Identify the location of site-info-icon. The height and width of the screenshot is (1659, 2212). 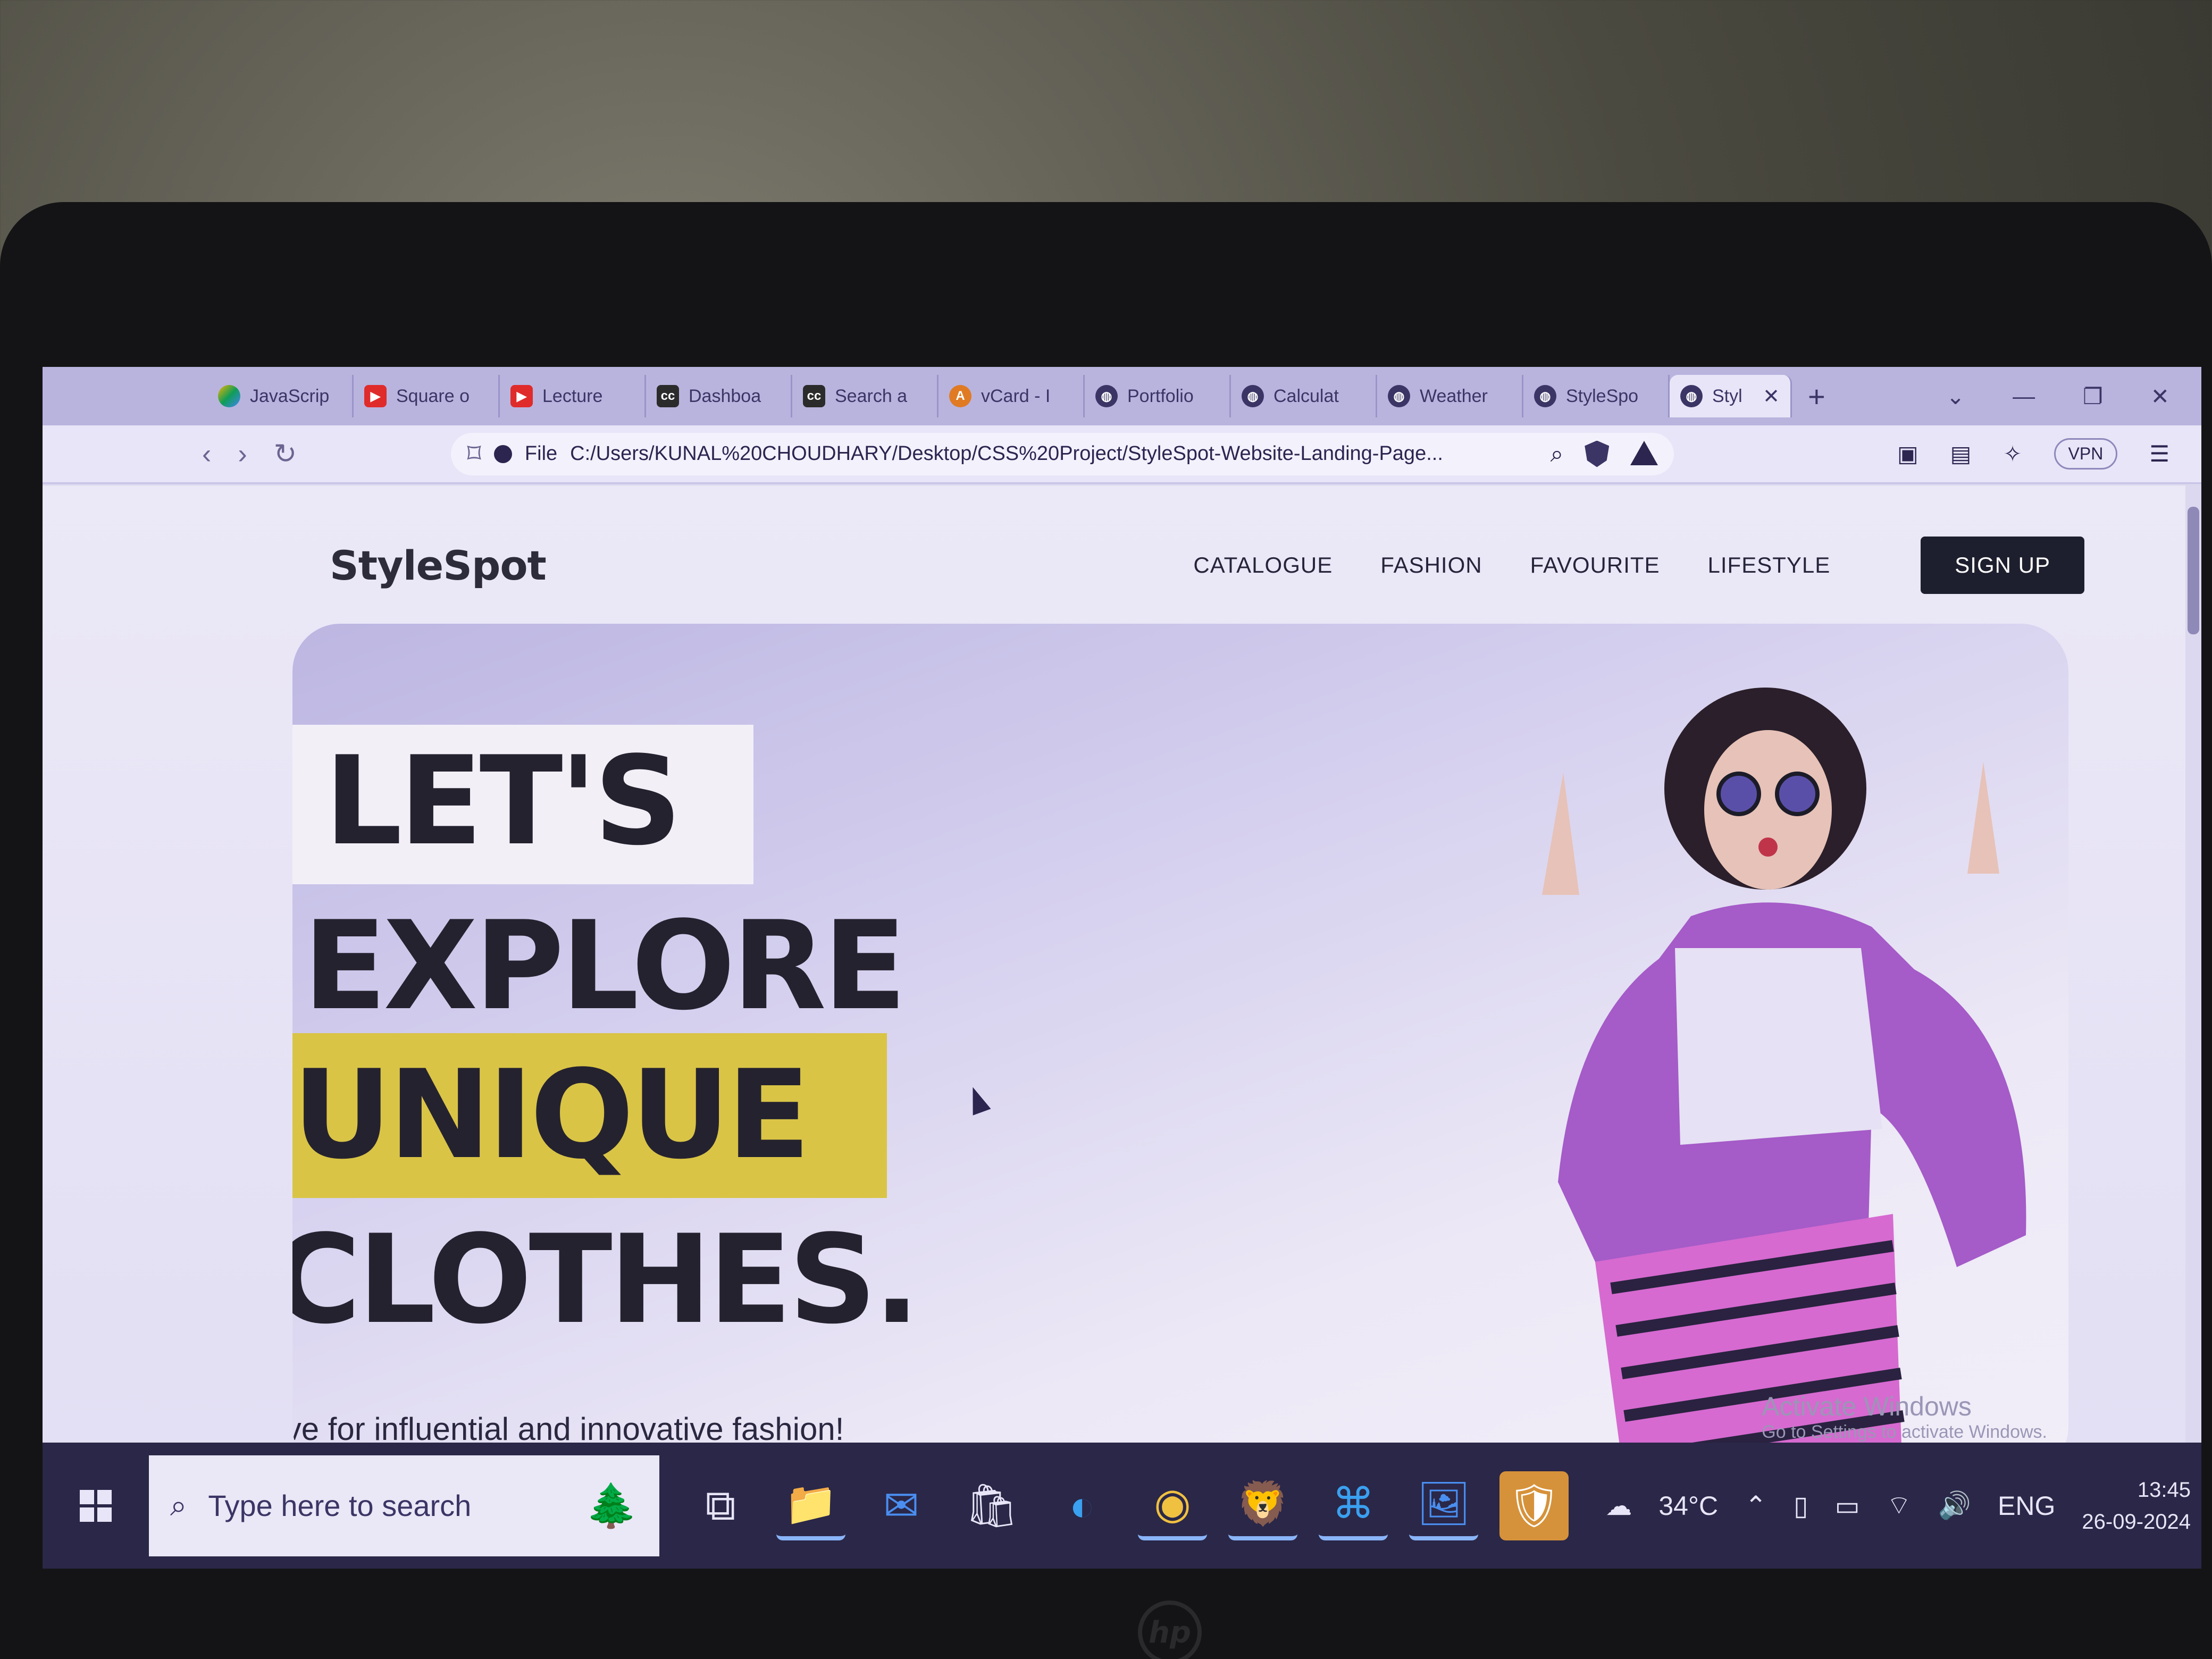
(502, 454).